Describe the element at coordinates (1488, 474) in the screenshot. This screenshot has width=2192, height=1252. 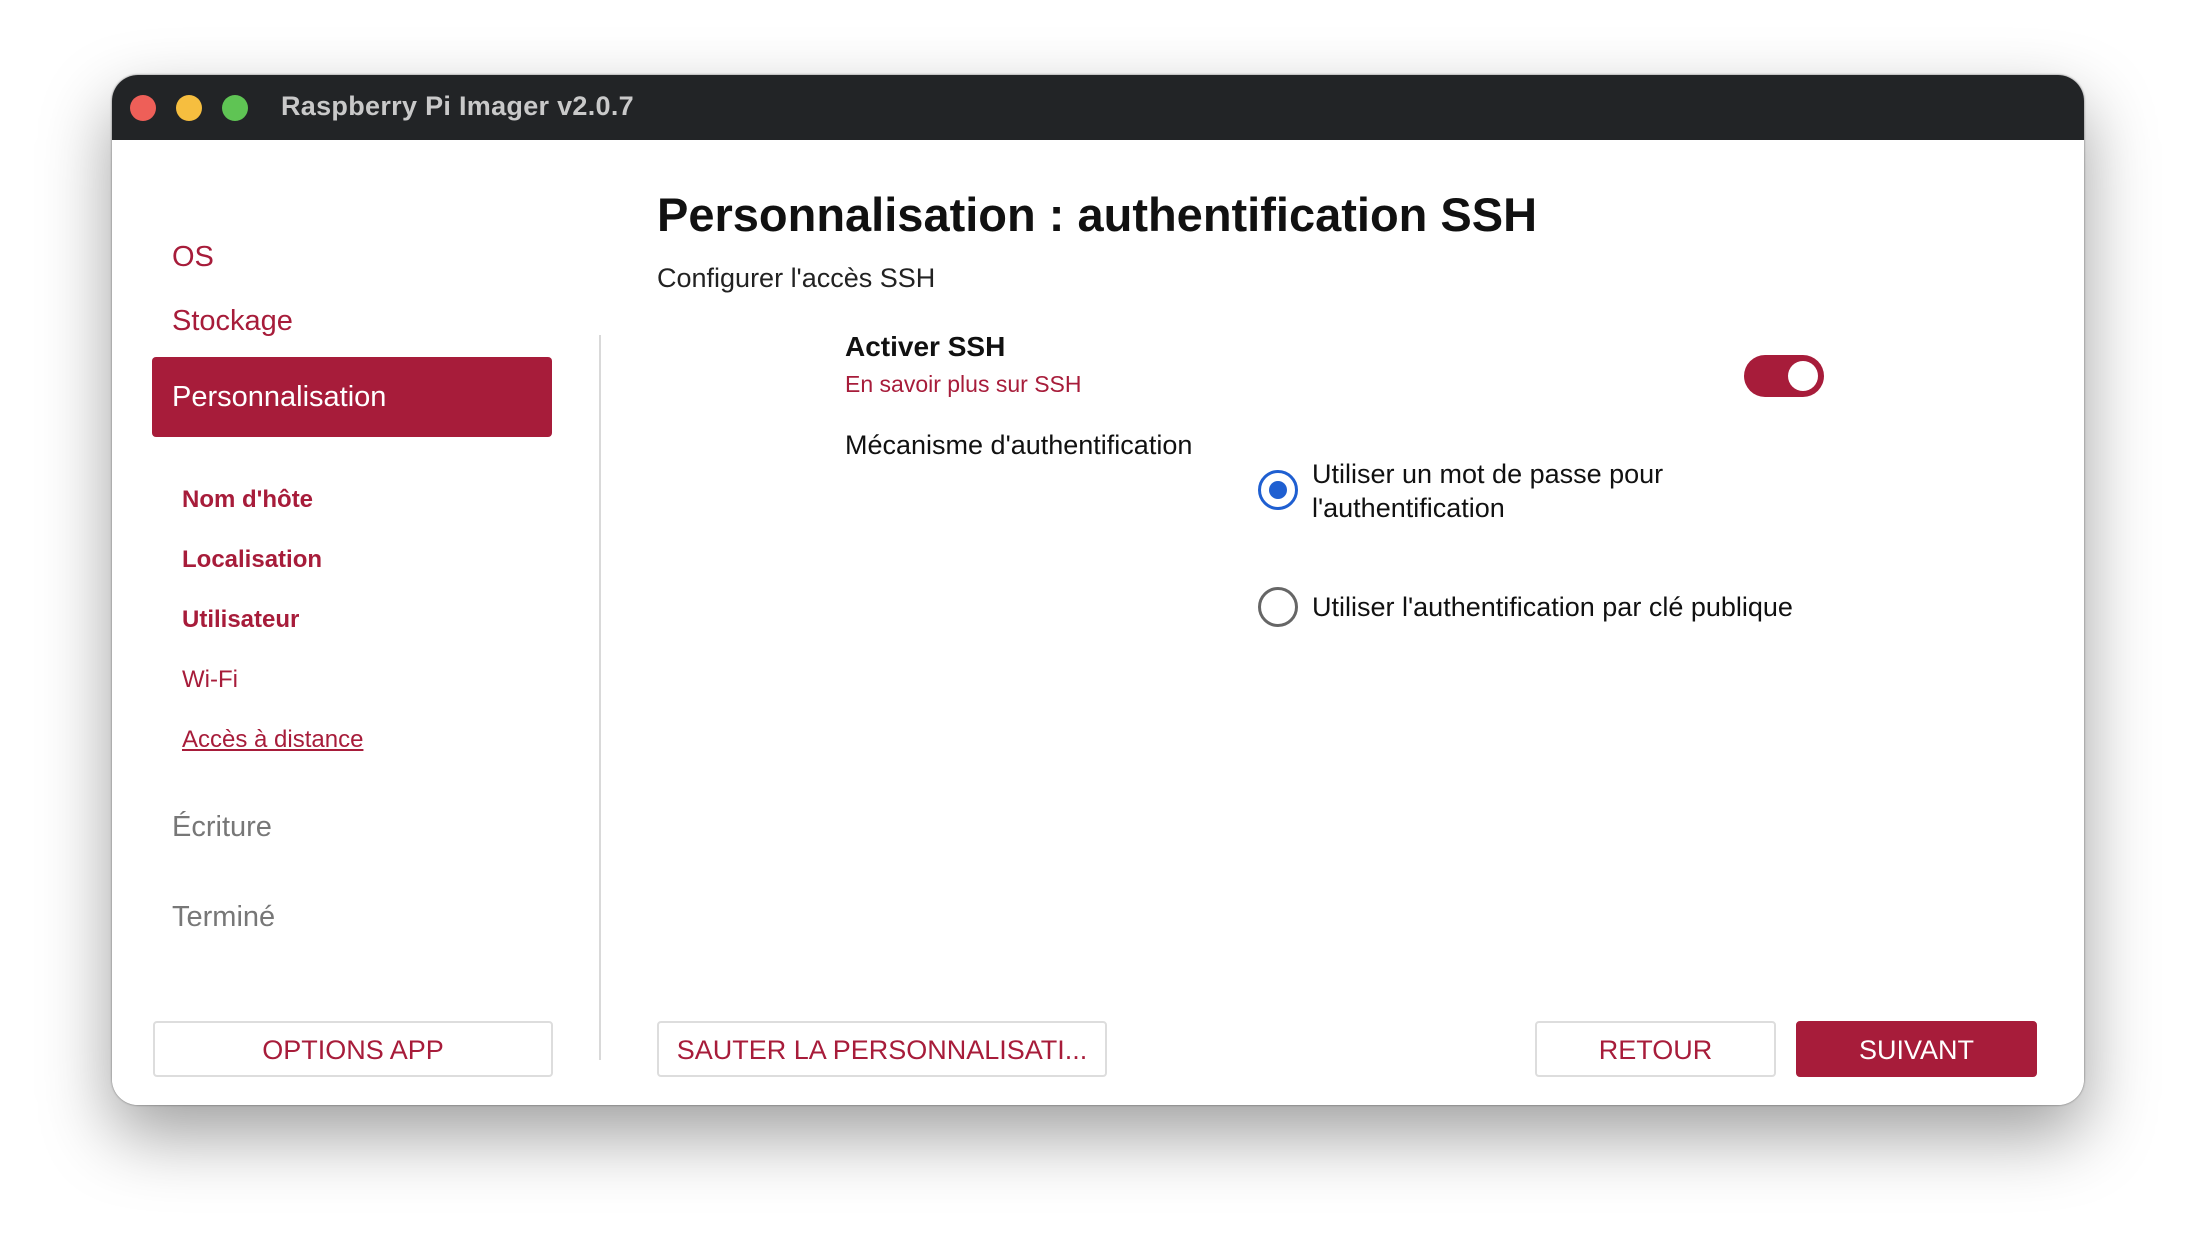
I see `password-auth-label-line1: Utiliser un mot de passe pour` at that location.